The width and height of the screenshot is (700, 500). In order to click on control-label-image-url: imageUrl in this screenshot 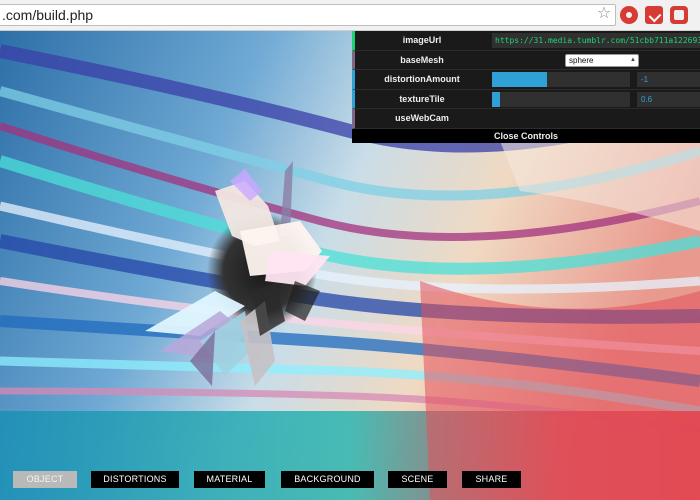, I will do `click(422, 40)`.